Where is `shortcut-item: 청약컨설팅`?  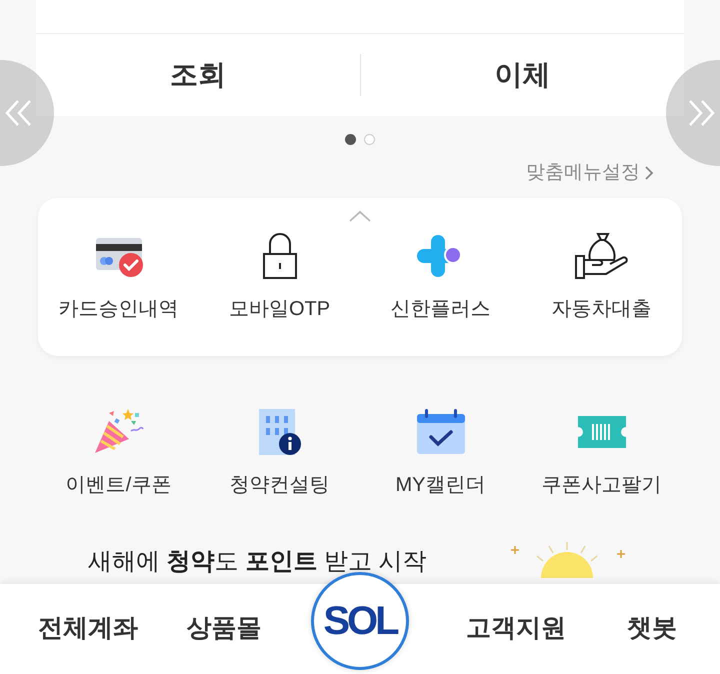 shortcut-item: 청약컨설팅 is located at coordinates (279, 453).